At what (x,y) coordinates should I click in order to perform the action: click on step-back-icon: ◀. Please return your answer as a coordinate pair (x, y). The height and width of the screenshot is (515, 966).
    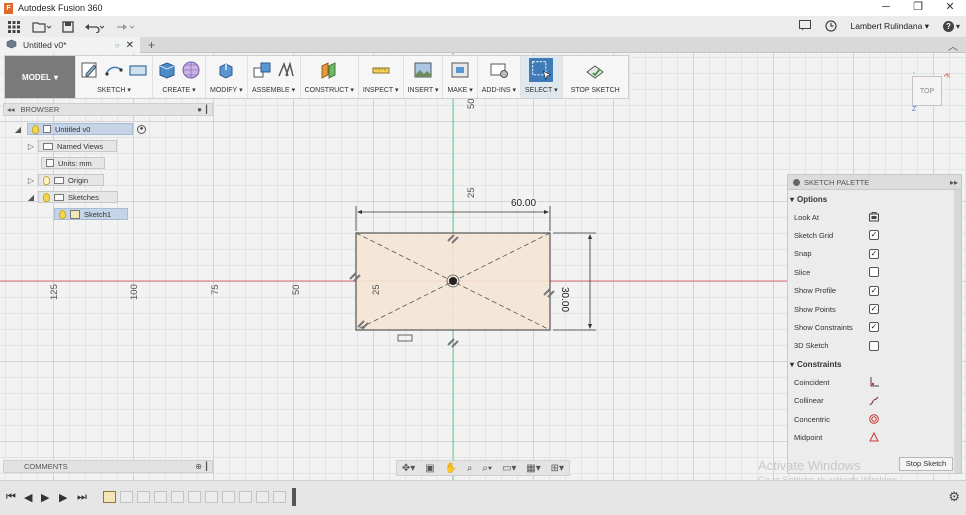
    Looking at the image, I should click on (28, 497).